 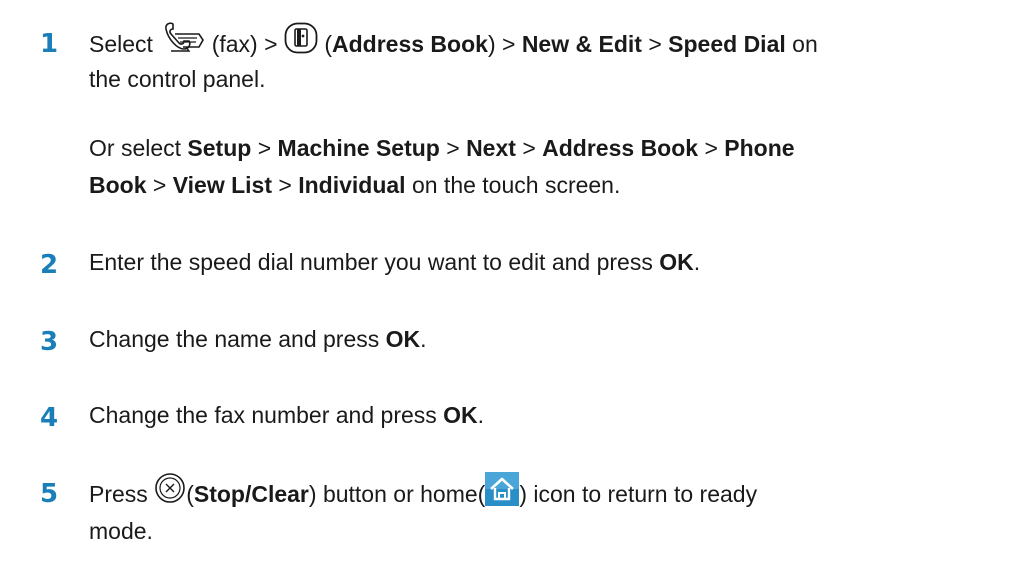 I want to click on home-icon, so click(x=502, y=494).